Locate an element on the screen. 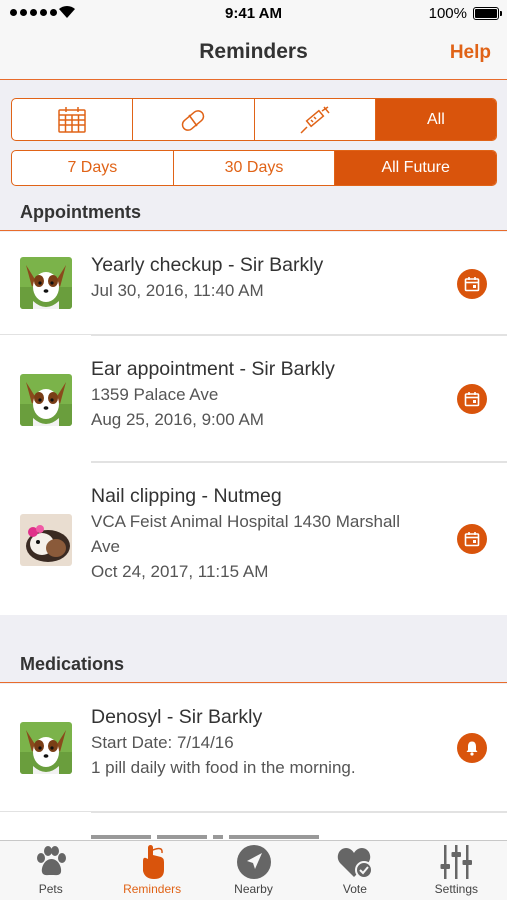 Image resolution: width=507 pixels, height=900 pixels. reminder-type-filter: All is located at coordinates (254, 119).